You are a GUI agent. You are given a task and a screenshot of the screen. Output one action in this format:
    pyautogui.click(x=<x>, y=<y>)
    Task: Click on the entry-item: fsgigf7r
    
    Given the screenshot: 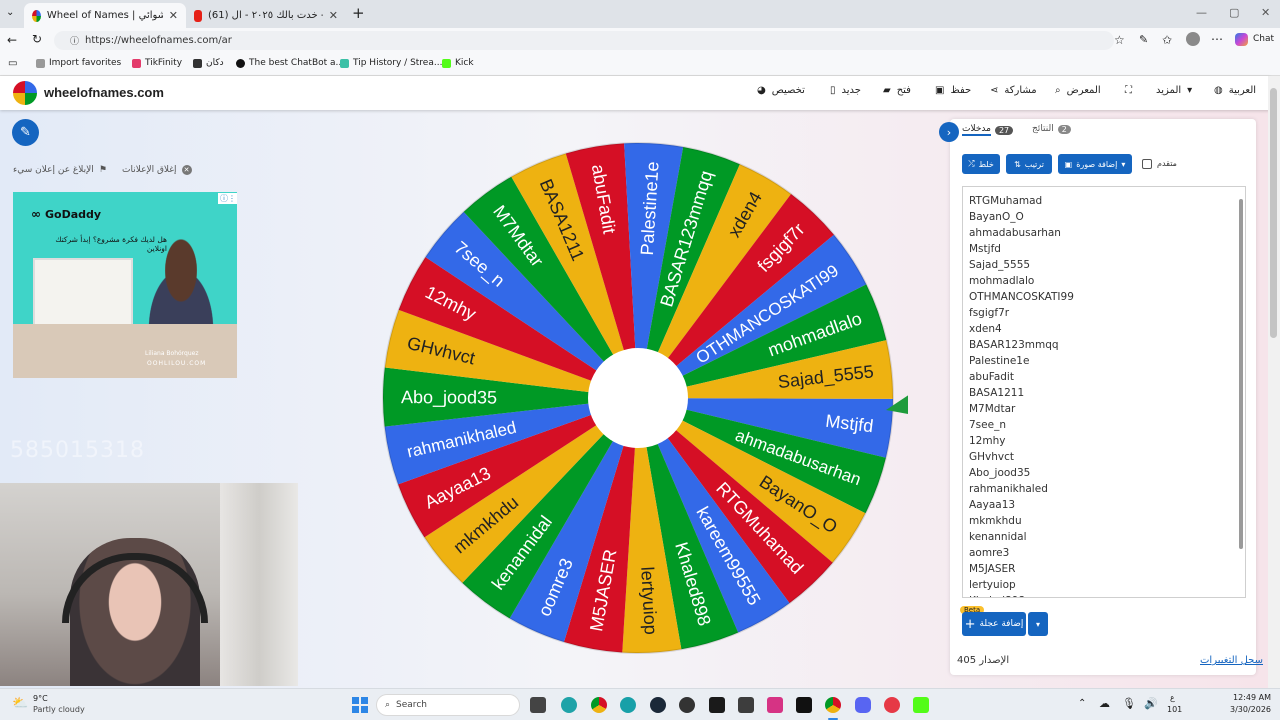 What is the action you would take?
    pyautogui.click(x=989, y=313)
    